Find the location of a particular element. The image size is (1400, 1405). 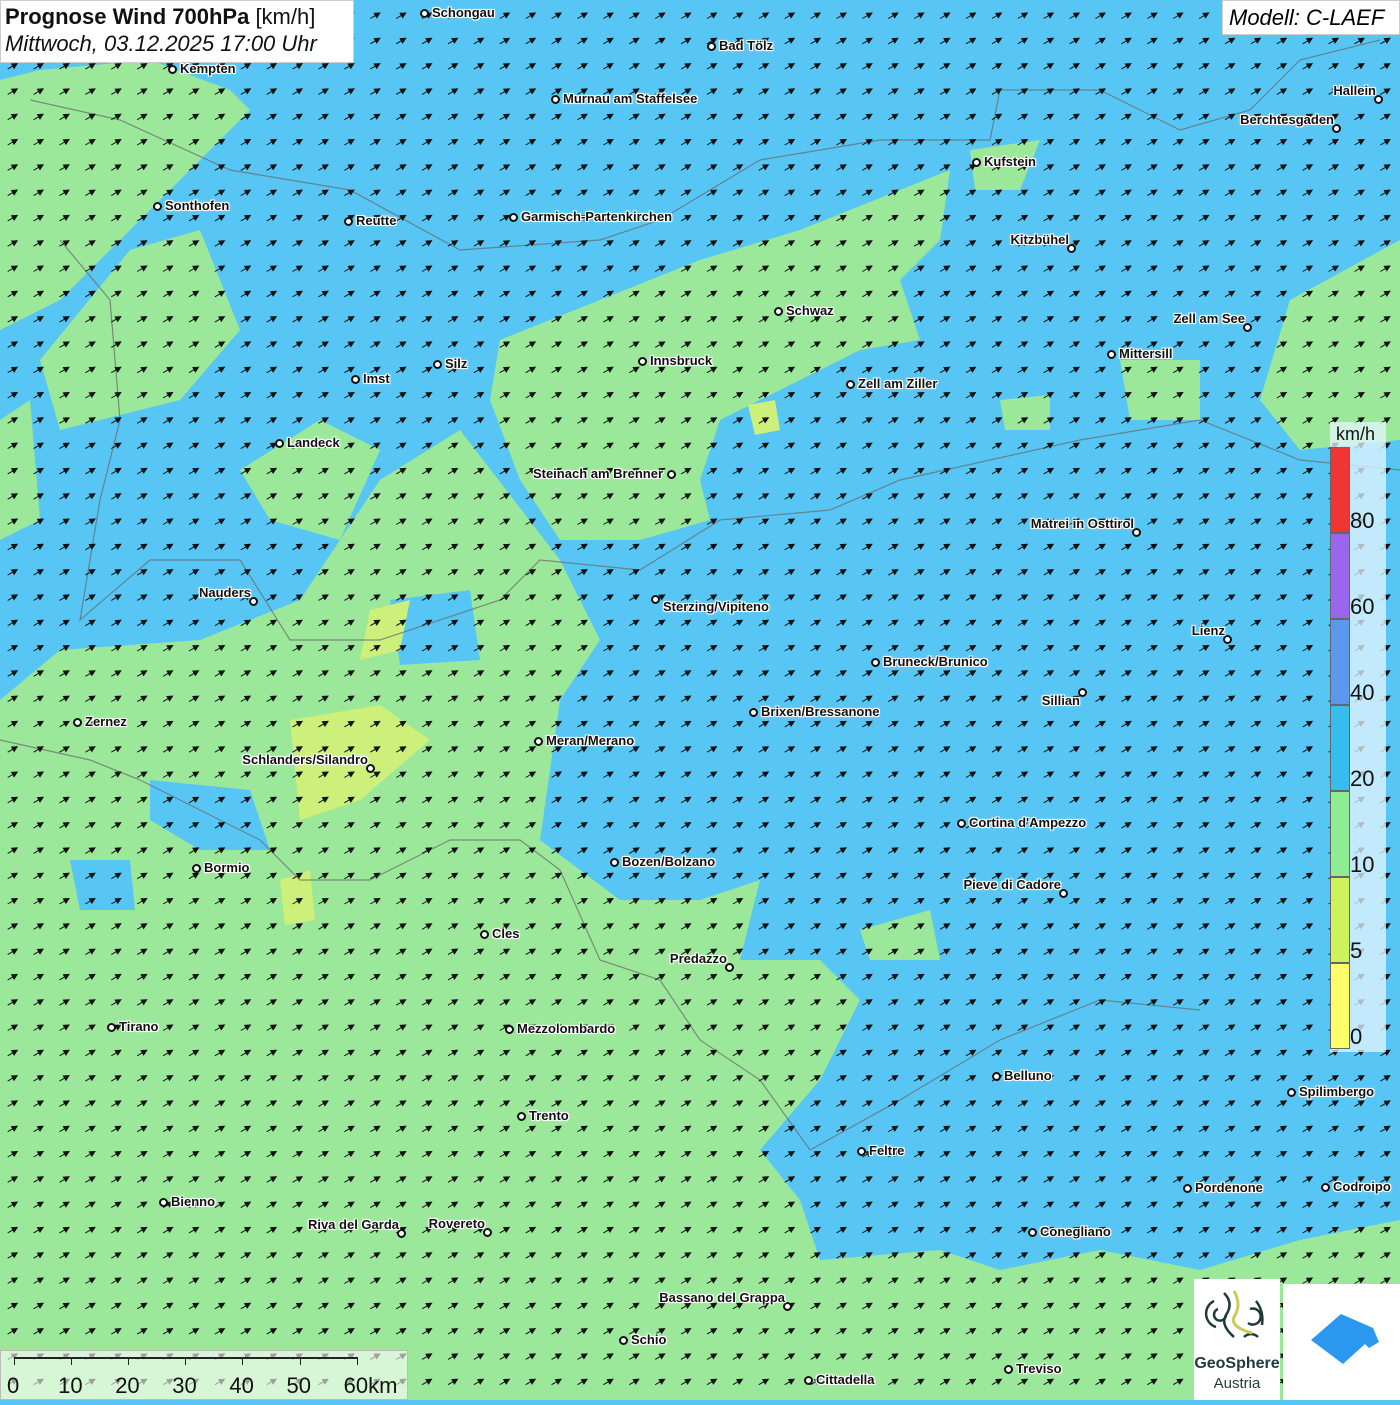

city-label: Kempten is located at coordinates (208, 68).